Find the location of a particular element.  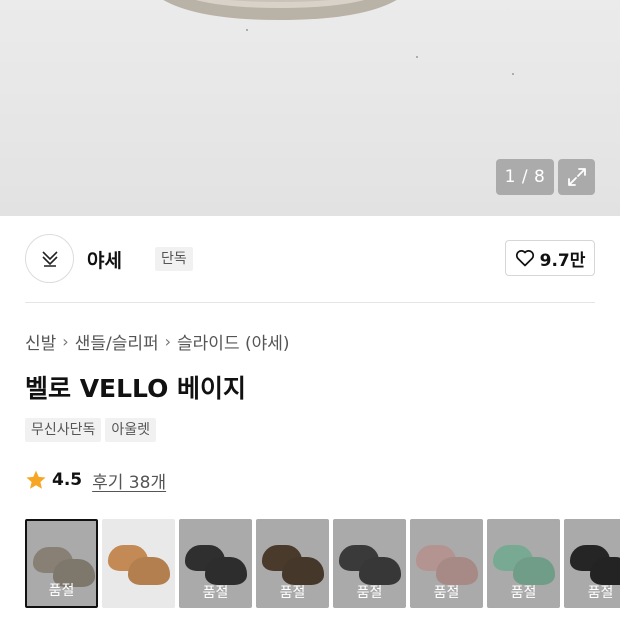

breadcrumb-item: 신발 is located at coordinates (40, 341).